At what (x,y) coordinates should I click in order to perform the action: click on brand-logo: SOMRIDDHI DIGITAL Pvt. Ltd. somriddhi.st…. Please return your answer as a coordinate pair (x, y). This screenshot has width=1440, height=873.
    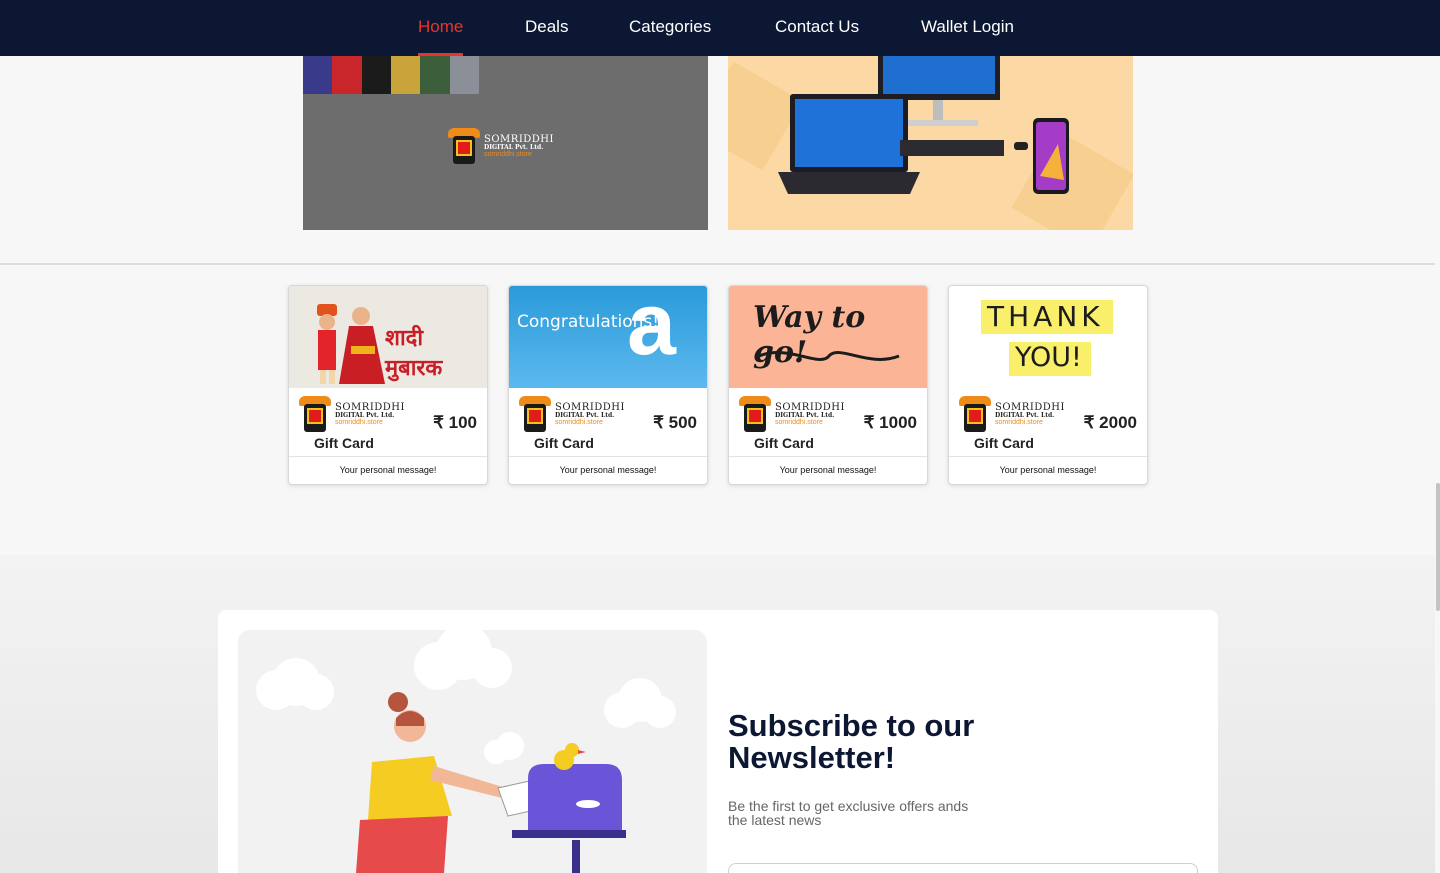
    Looking at the image, I should click on (501, 146).